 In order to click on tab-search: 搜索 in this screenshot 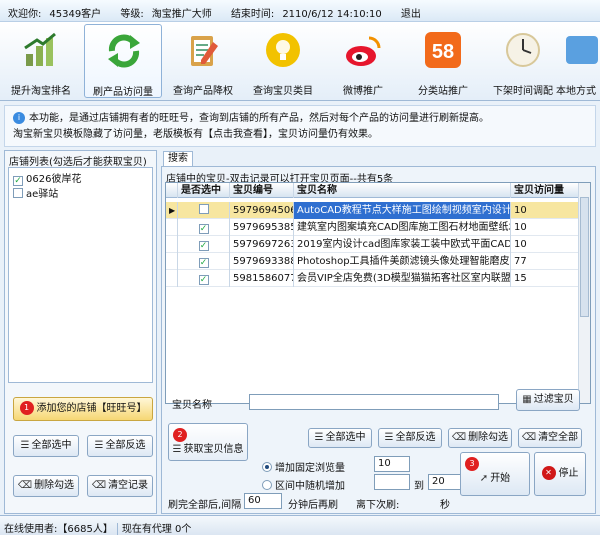, I will do `click(178, 158)`.